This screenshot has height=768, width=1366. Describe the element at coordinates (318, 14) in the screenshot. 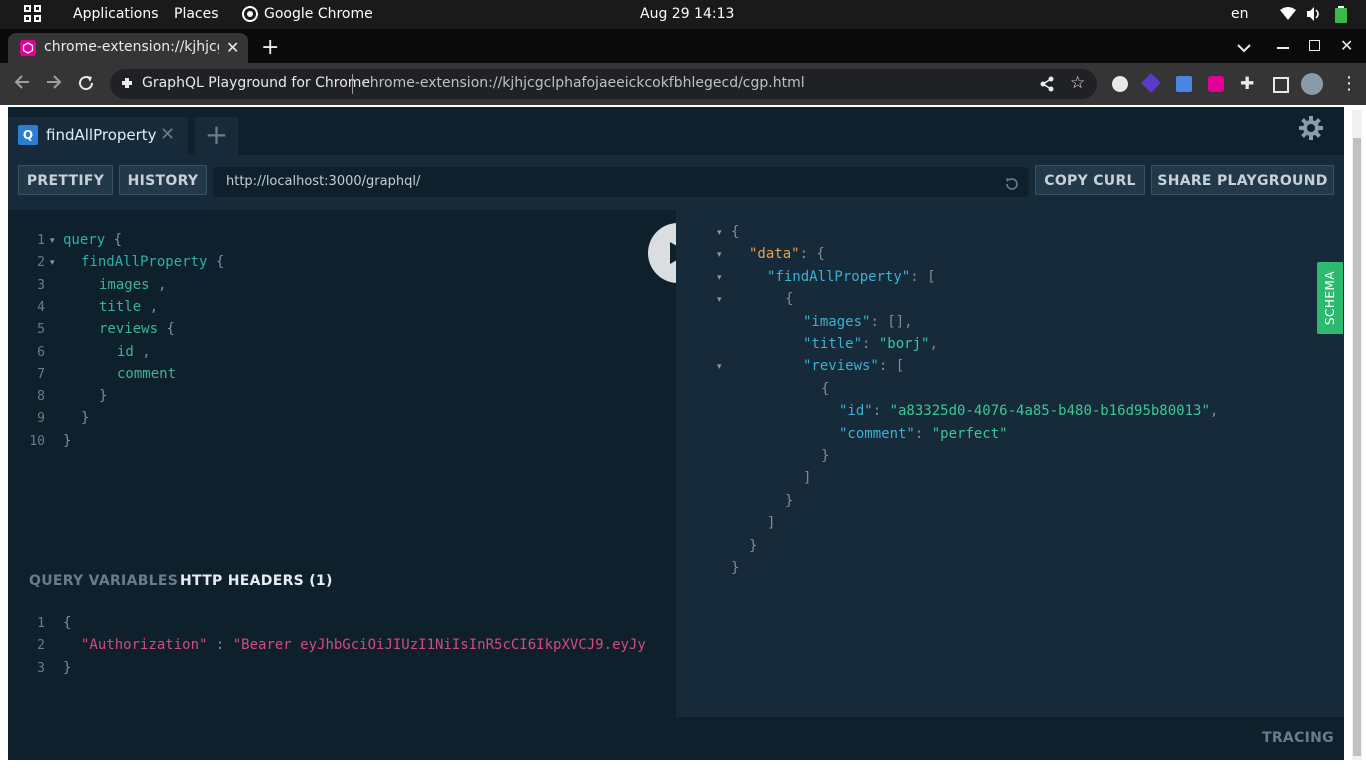

I see `active-app-name: Google Chrome` at that location.